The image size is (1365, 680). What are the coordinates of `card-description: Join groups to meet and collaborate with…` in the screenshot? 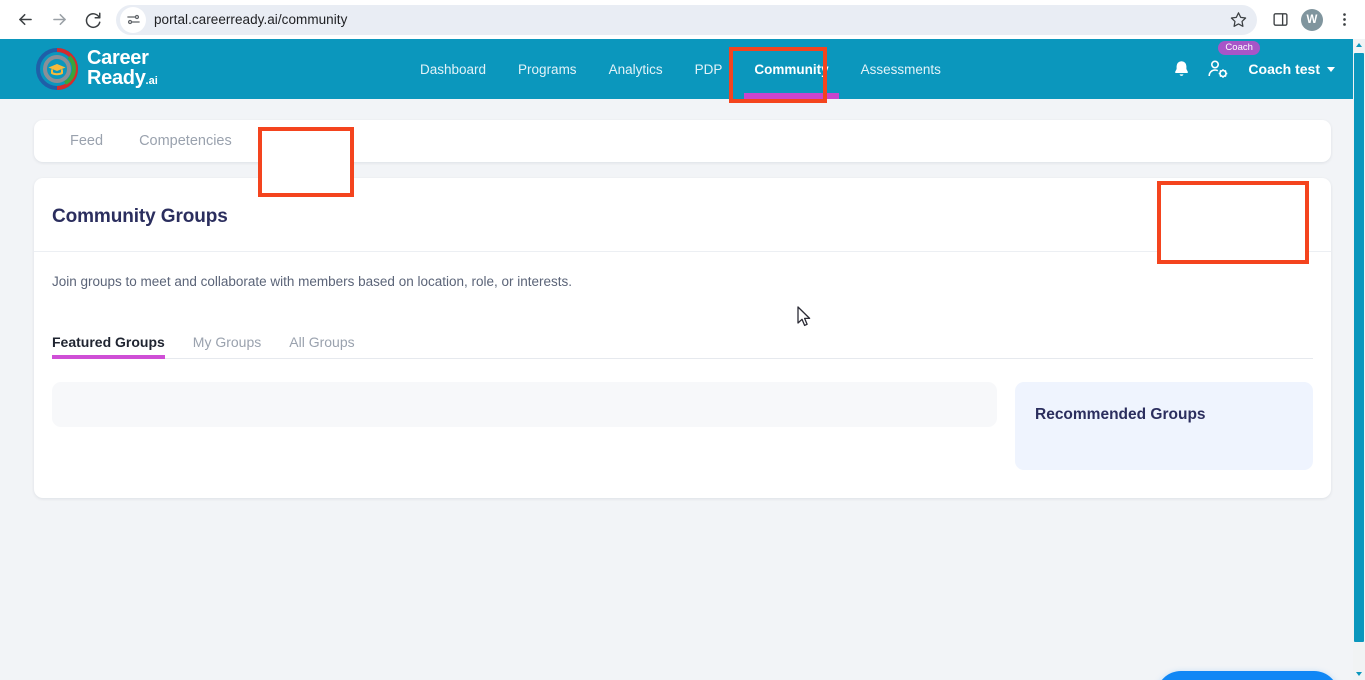 It's located at (312, 281).